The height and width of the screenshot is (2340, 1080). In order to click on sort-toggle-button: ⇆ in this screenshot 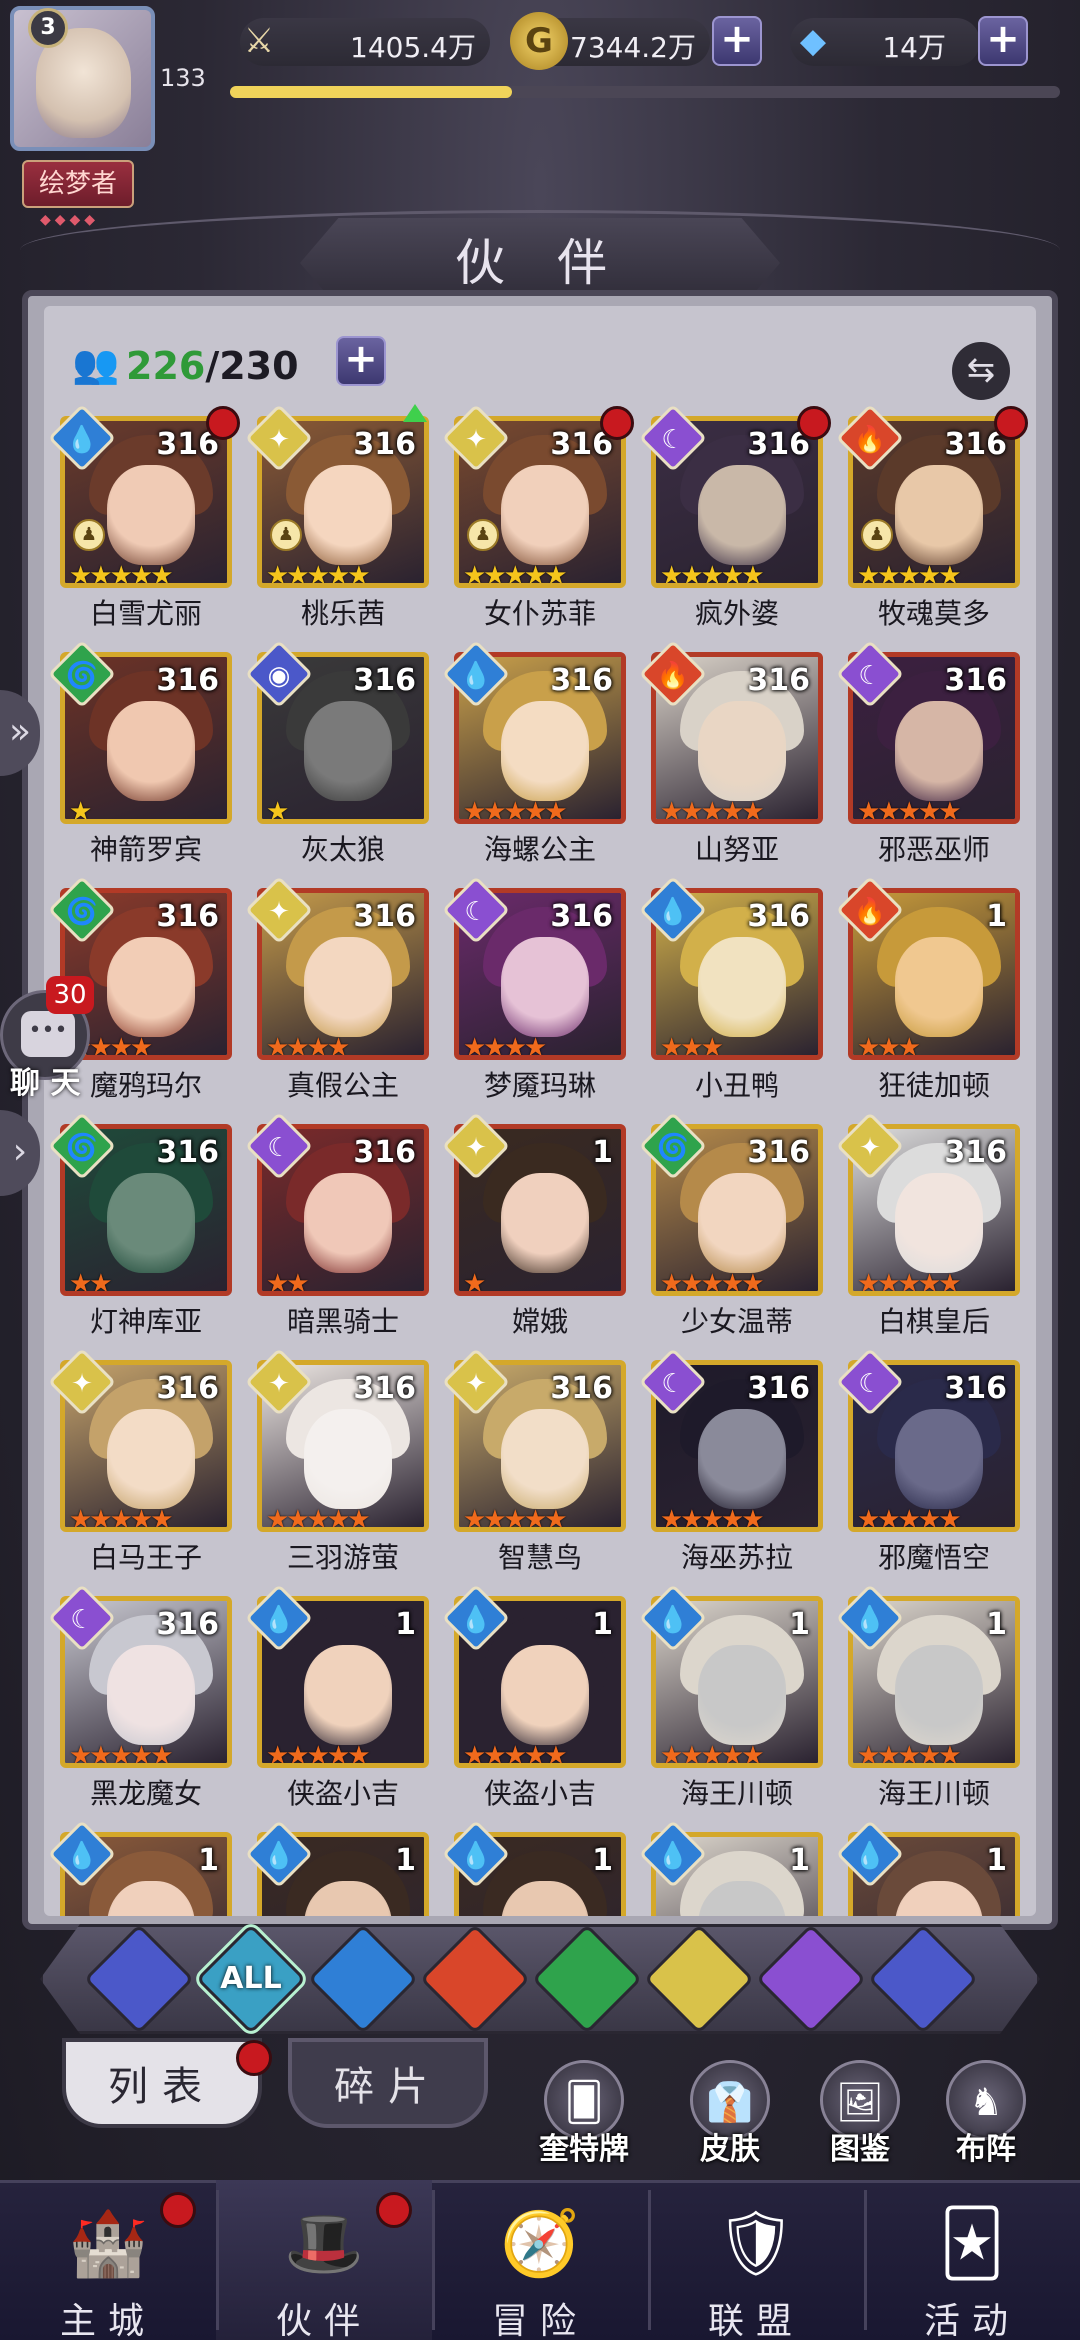, I will do `click(981, 371)`.